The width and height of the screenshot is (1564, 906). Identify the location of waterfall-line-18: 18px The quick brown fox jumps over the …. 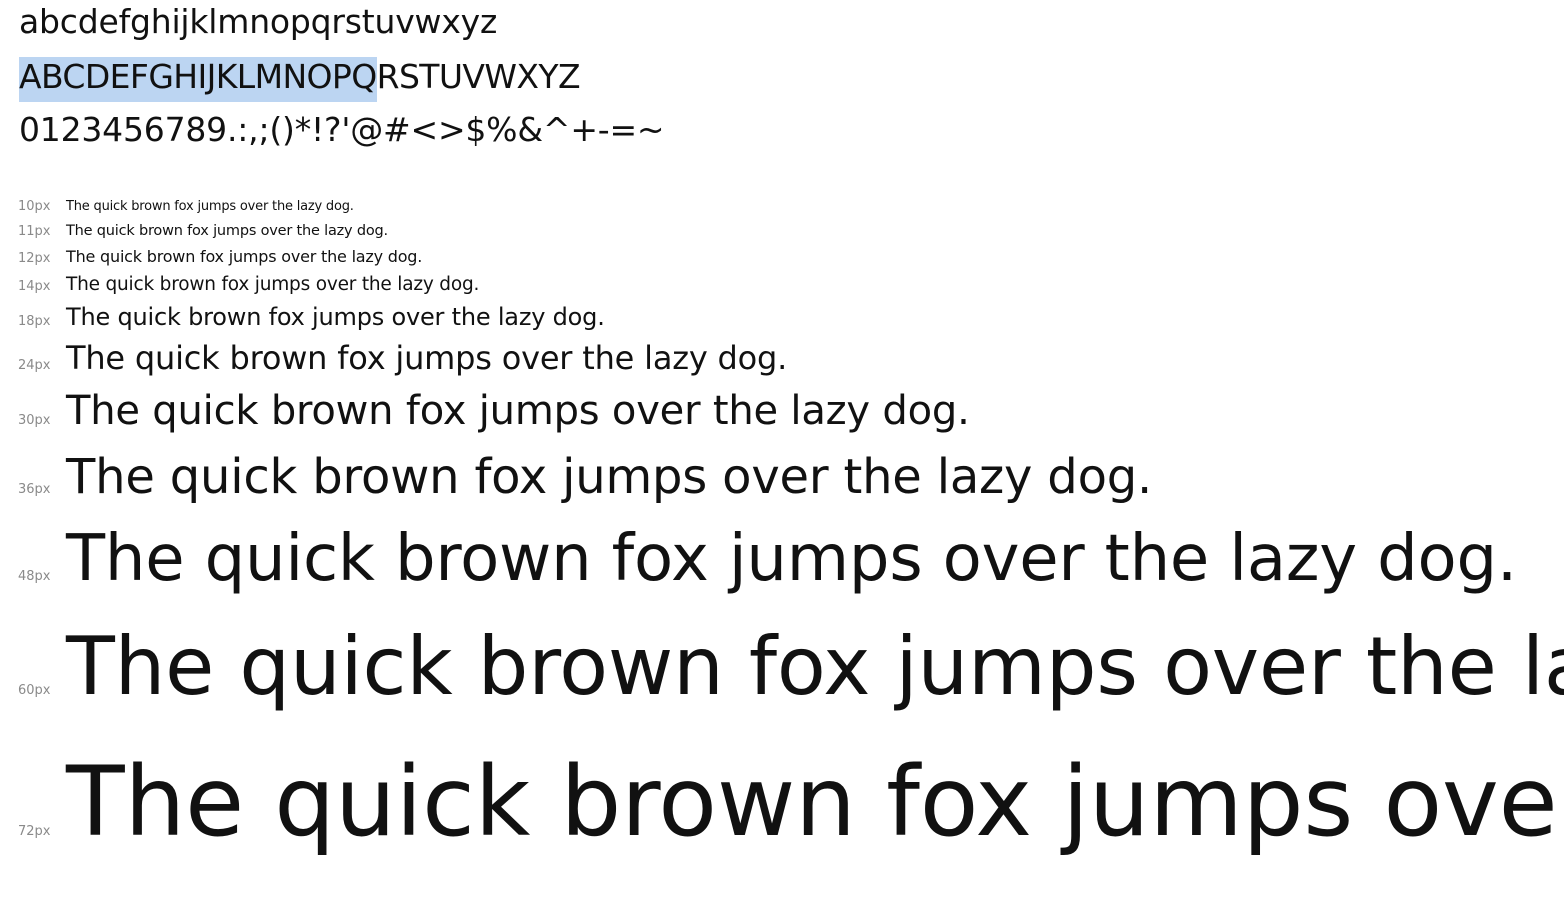
(302, 317).